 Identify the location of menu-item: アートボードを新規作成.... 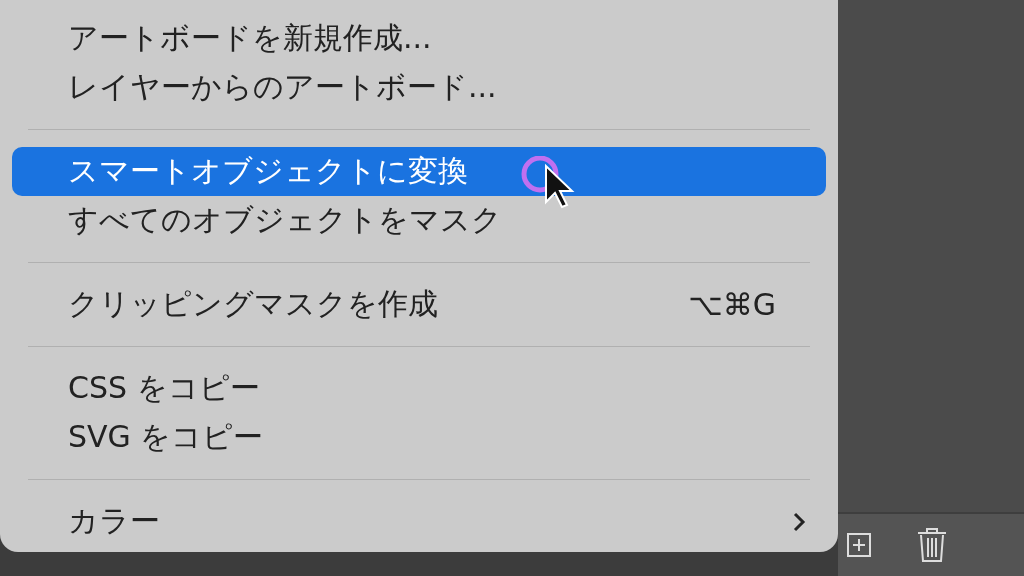
(419, 38).